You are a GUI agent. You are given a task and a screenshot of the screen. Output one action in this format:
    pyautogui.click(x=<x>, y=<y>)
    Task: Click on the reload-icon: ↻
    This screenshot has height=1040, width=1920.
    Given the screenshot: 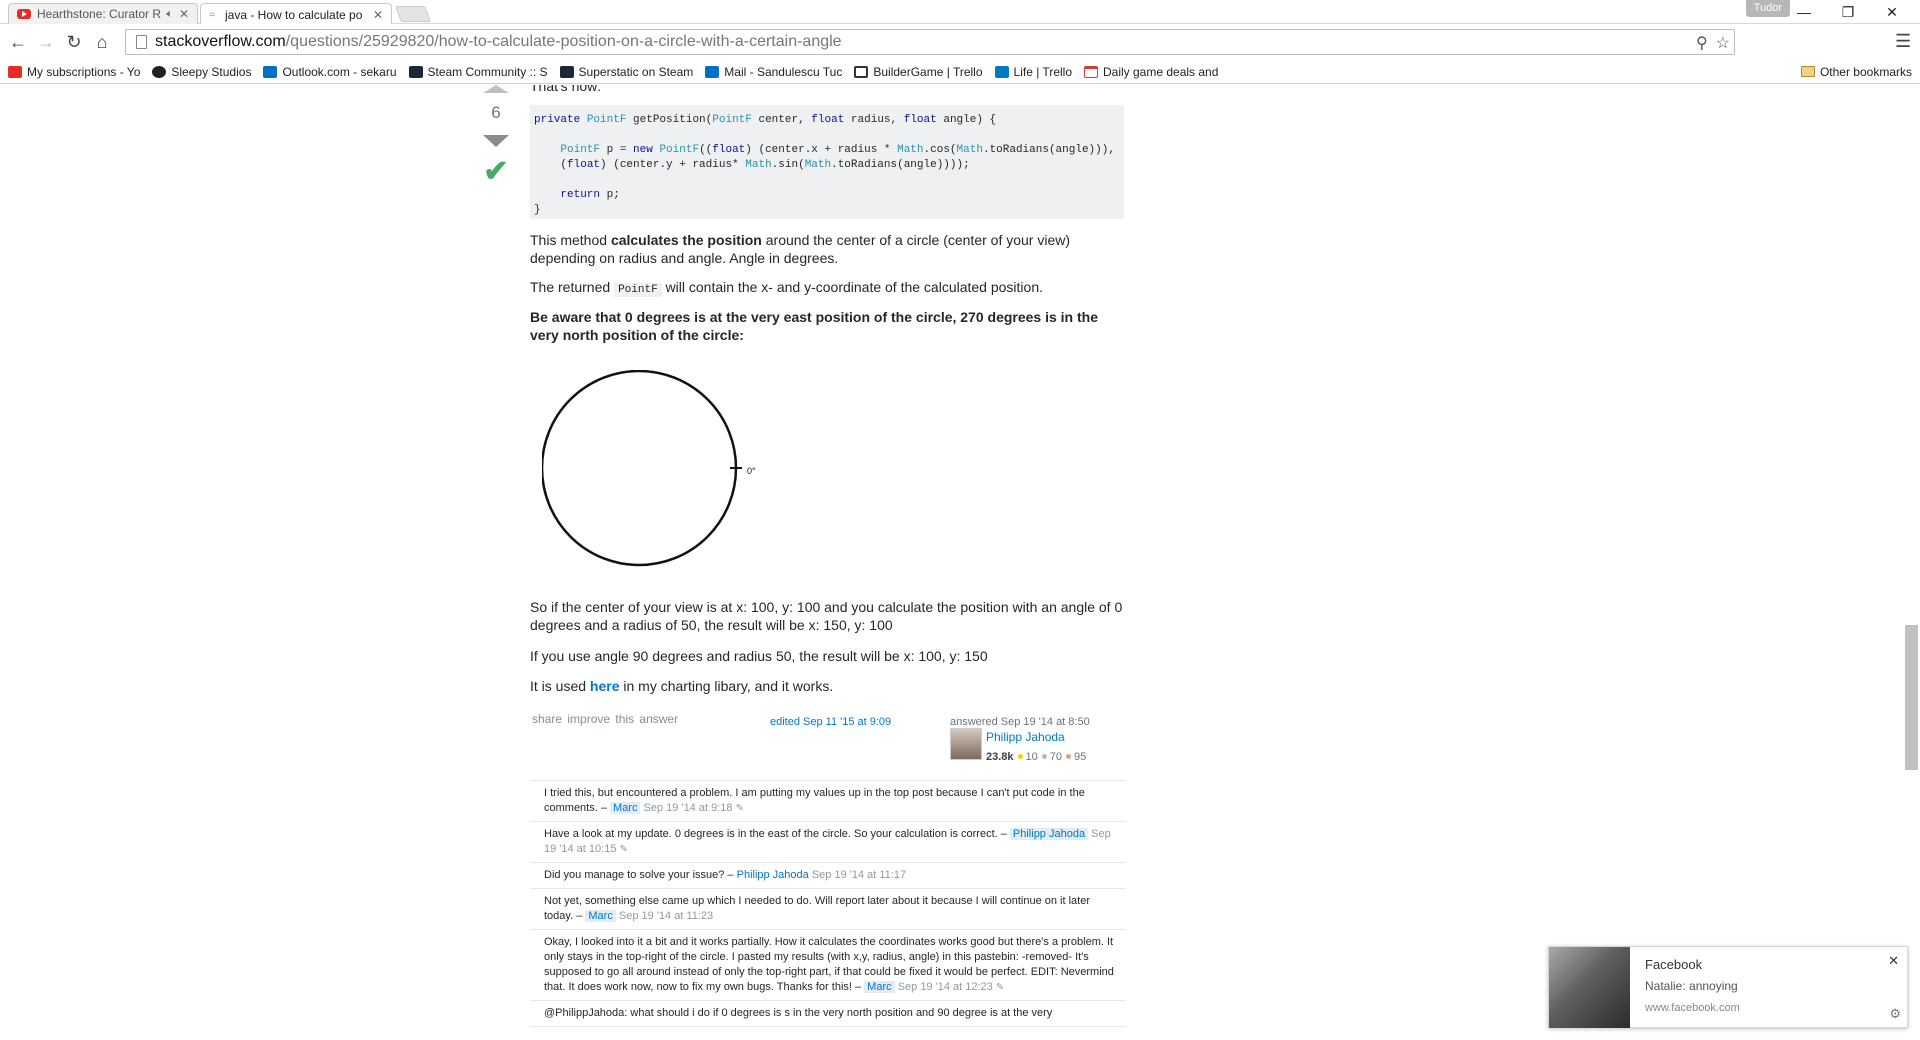 What is the action you would take?
    pyautogui.click(x=74, y=42)
    